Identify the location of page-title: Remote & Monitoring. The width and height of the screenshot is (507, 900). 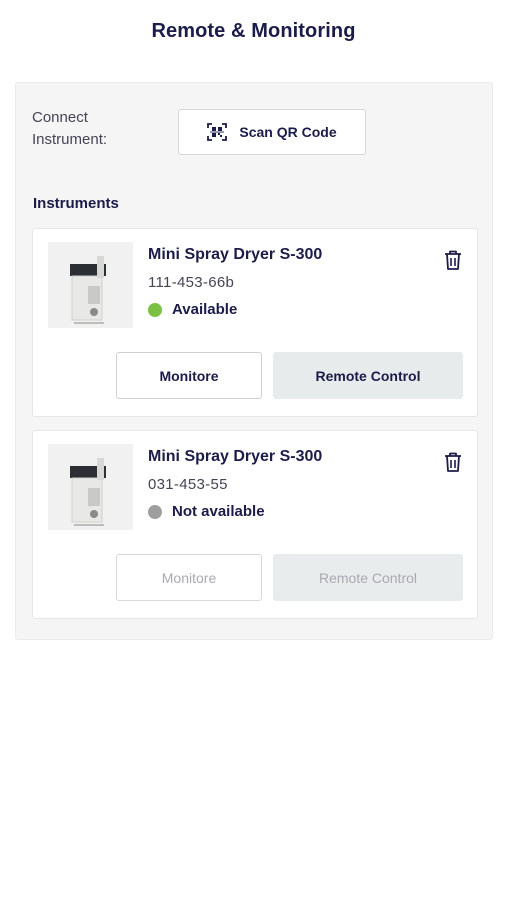
(253, 31).